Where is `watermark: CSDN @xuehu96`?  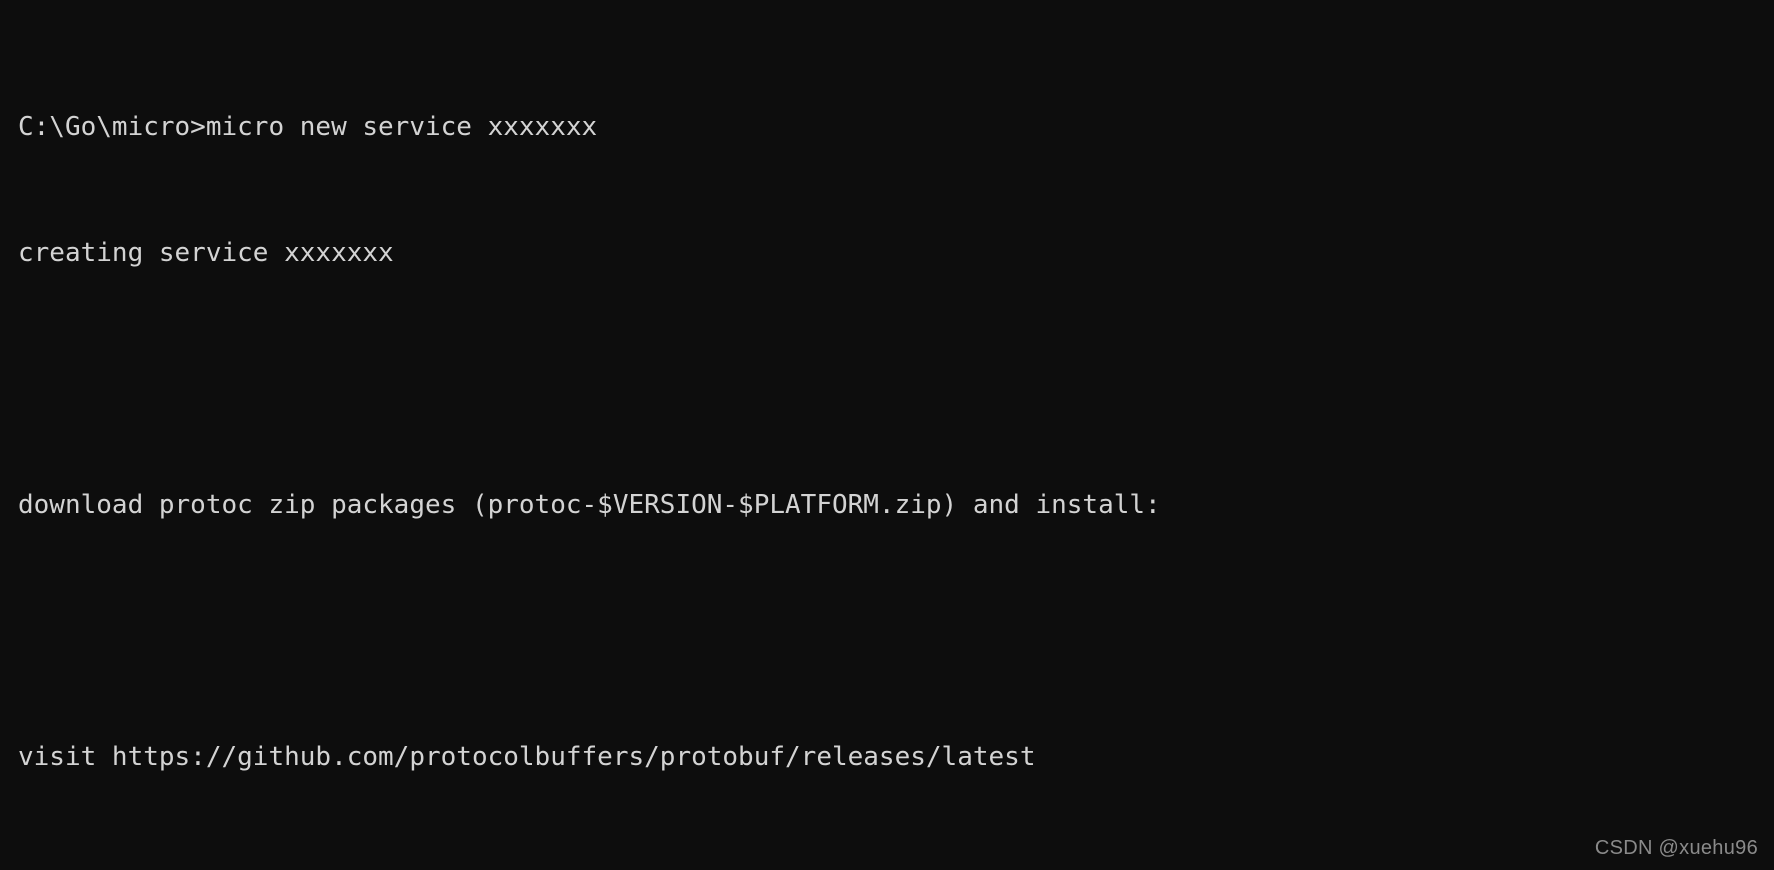 watermark: CSDN @xuehu96 is located at coordinates (1676, 848).